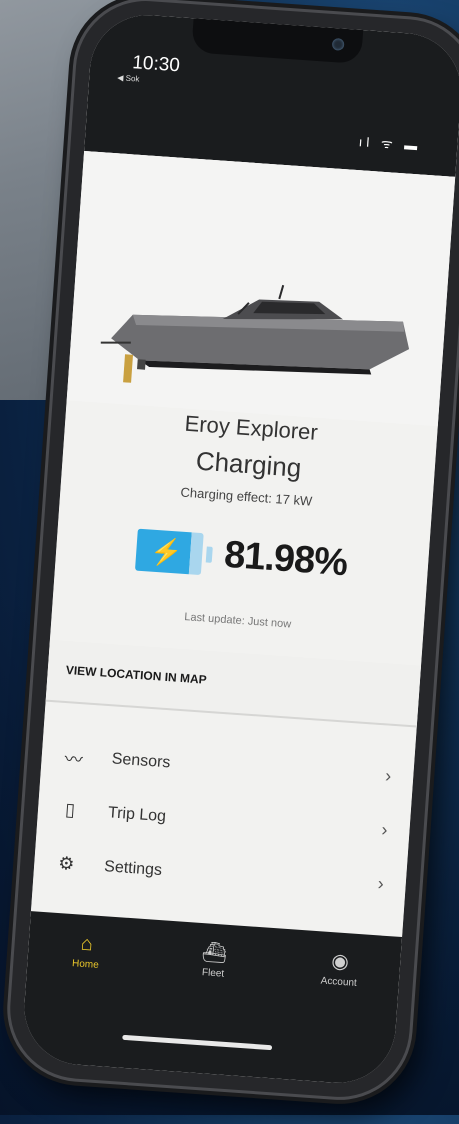 The image size is (459, 1124). I want to click on battery-readout: ⚡ 81.98%, so click(241, 557).